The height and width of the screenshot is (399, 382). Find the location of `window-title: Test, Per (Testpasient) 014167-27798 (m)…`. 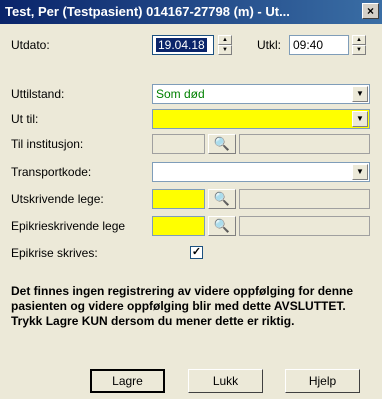

window-title: Test, Per (Testpasient) 014167-27798 (m)… is located at coordinates (191, 12).